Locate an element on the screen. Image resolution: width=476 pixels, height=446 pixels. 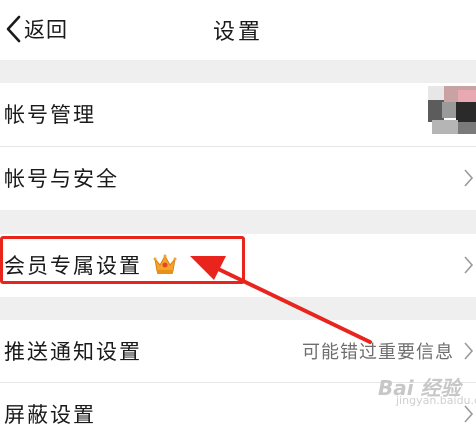
watermark-sub: jingyan.baidu.com is located at coordinates (436, 400).